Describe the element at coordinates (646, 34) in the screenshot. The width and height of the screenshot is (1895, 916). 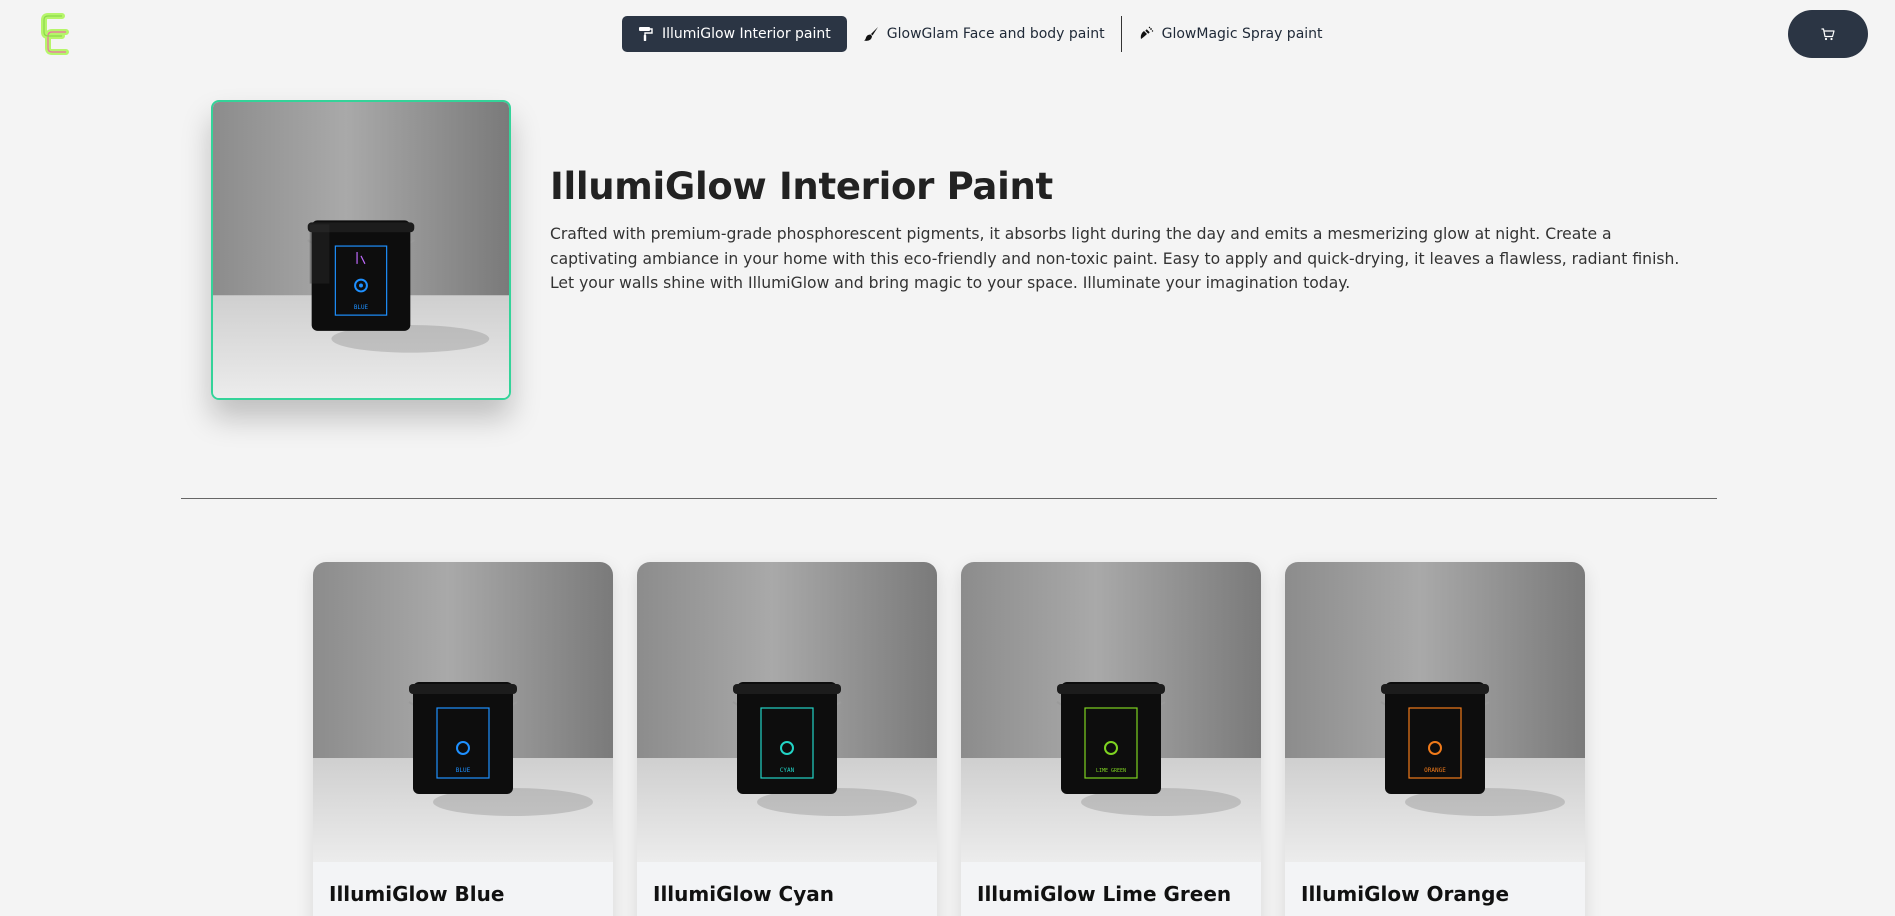
I see `paint-roller-icon` at that location.